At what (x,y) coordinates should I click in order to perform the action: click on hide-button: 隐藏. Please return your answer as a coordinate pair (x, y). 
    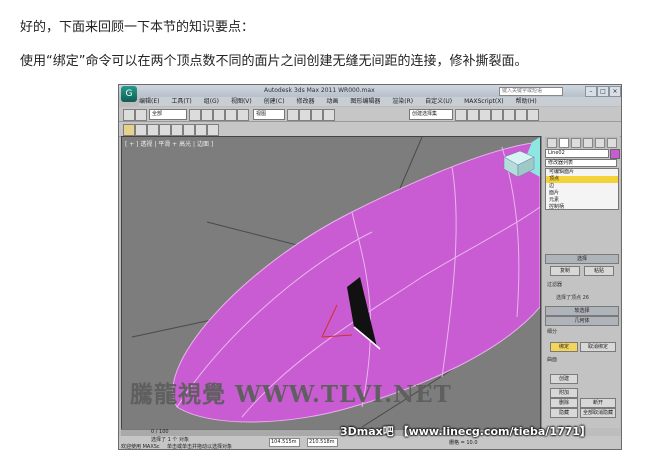
    Looking at the image, I should click on (564, 413).